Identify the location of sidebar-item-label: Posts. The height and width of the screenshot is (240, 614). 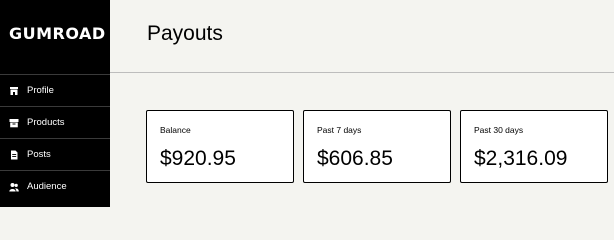
(39, 154).